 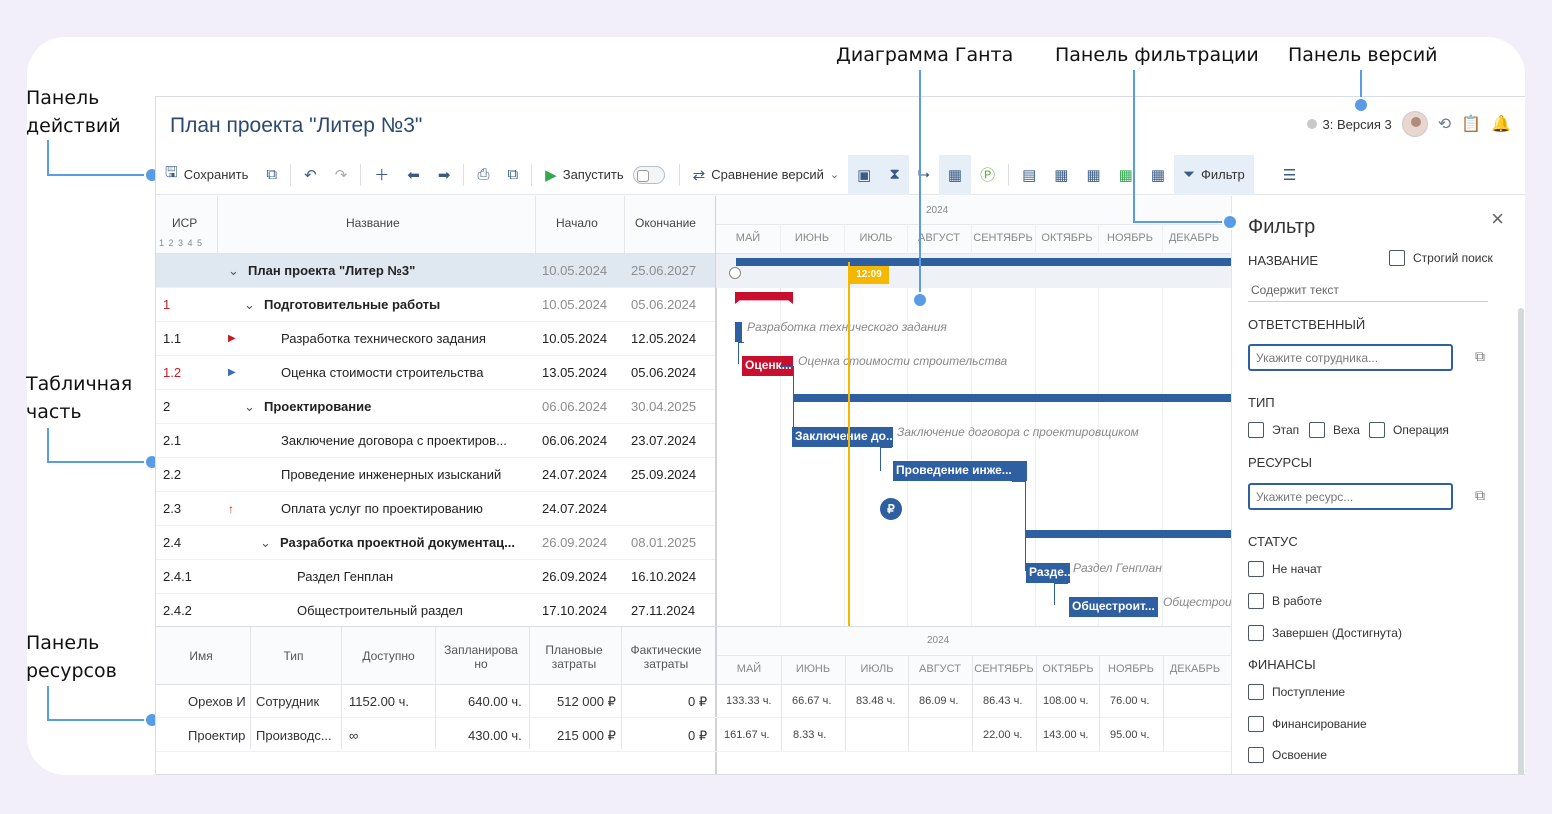 I want to click on resource-header: Плановые затраты, so click(x=574, y=657).